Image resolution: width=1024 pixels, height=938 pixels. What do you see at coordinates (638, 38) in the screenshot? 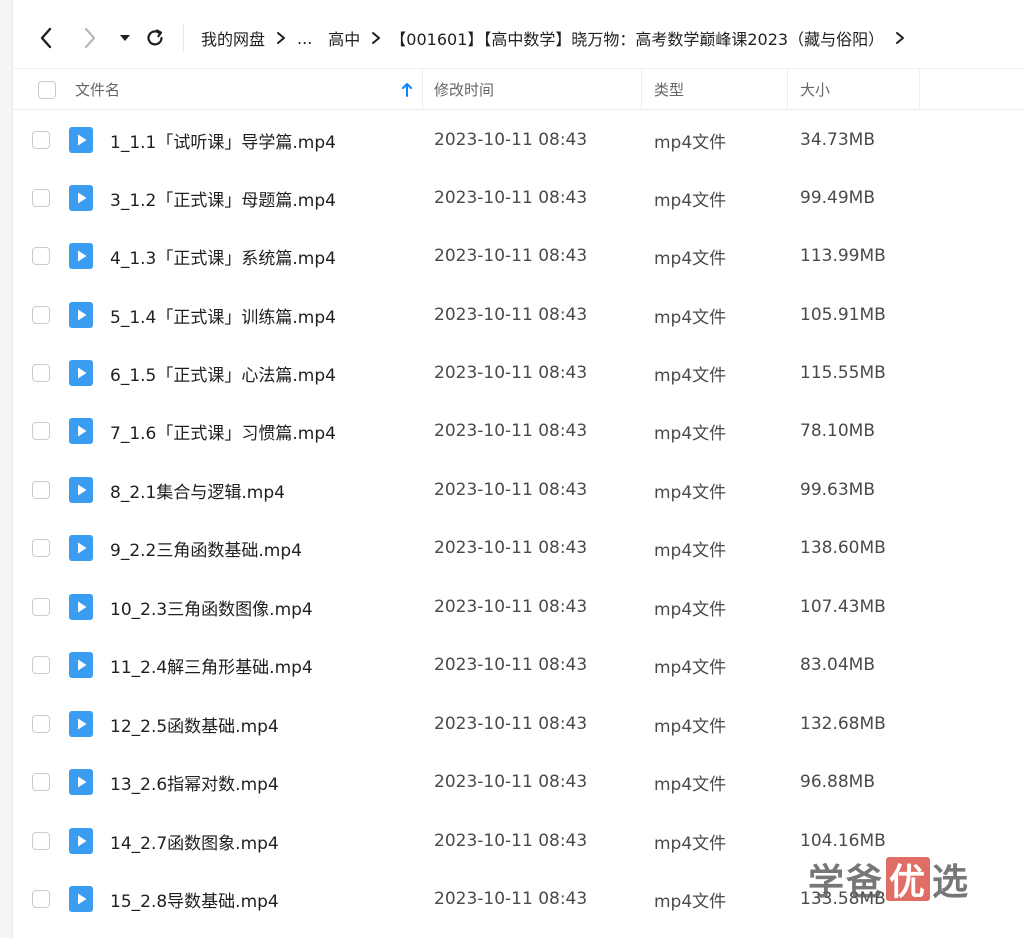
I see `breadcrumb-item-current: 【001601】【高中数学】晓万物：高考数学巅峰课2023（藏与俗阳）` at bounding box center [638, 38].